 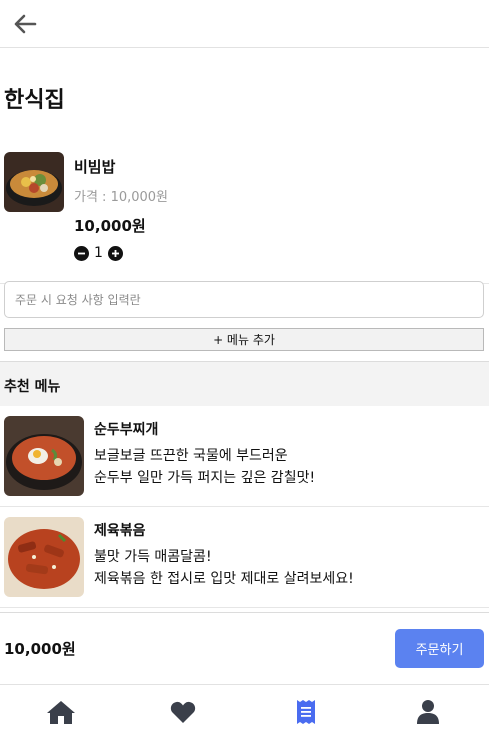 What do you see at coordinates (126, 430) in the screenshot?
I see `recommend-item-name: 순두부찌개` at bounding box center [126, 430].